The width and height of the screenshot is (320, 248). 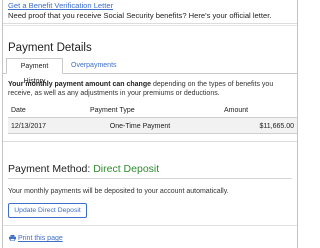 What do you see at coordinates (112, 110) in the screenshot?
I see `column-header-payment-type: Payment Type` at bounding box center [112, 110].